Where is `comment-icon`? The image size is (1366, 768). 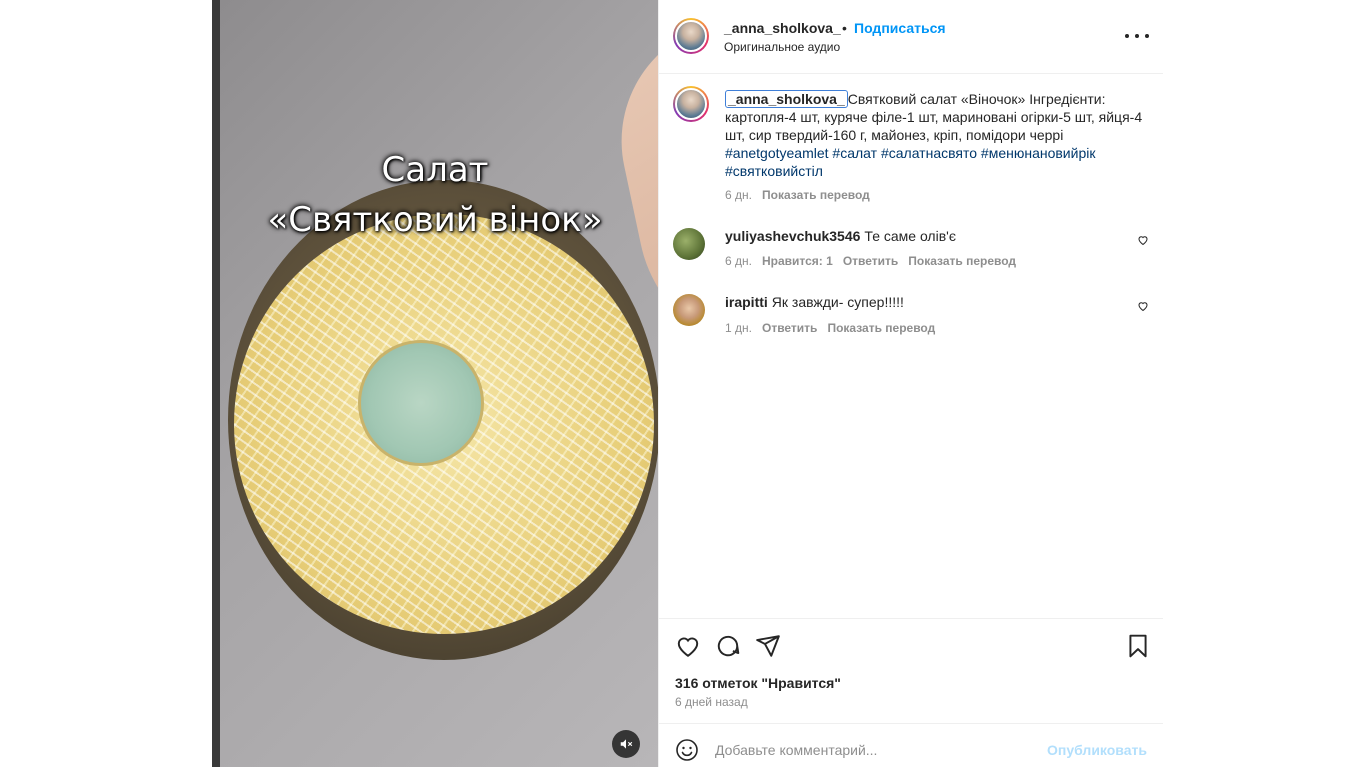
comment-icon is located at coordinates (728, 646).